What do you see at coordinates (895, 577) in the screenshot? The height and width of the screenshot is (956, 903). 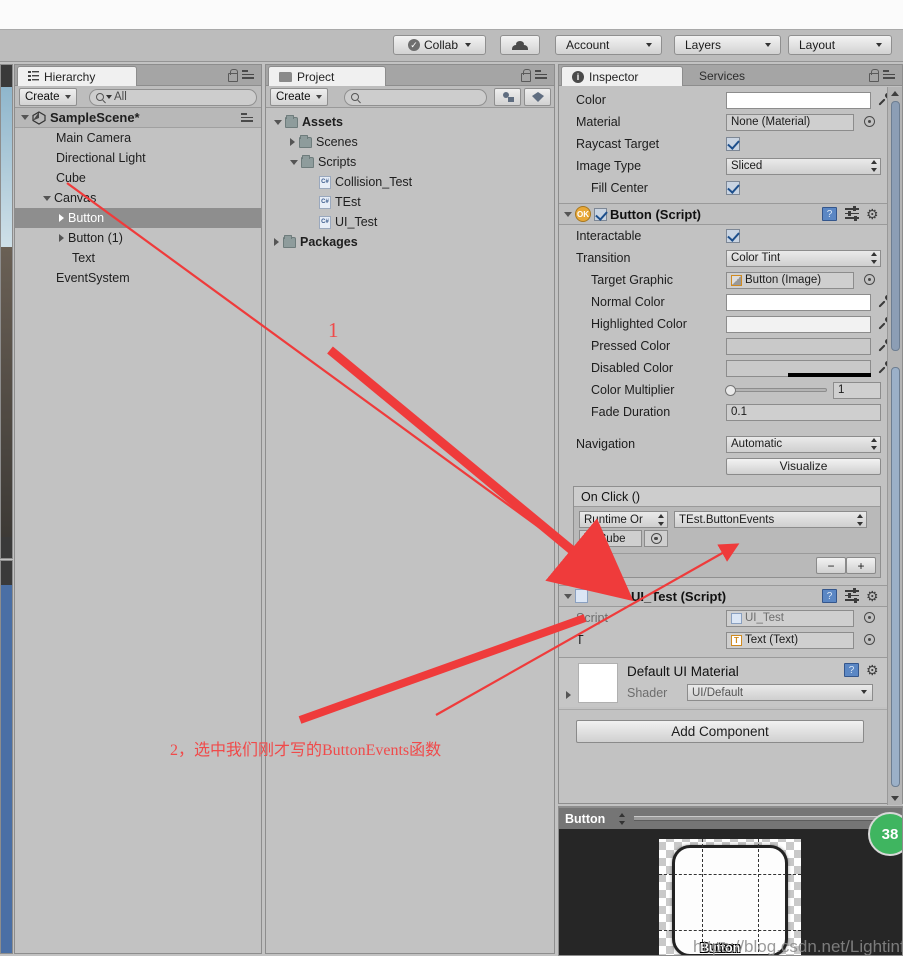 I see `inspector-scroll-thumb-lower` at bounding box center [895, 577].